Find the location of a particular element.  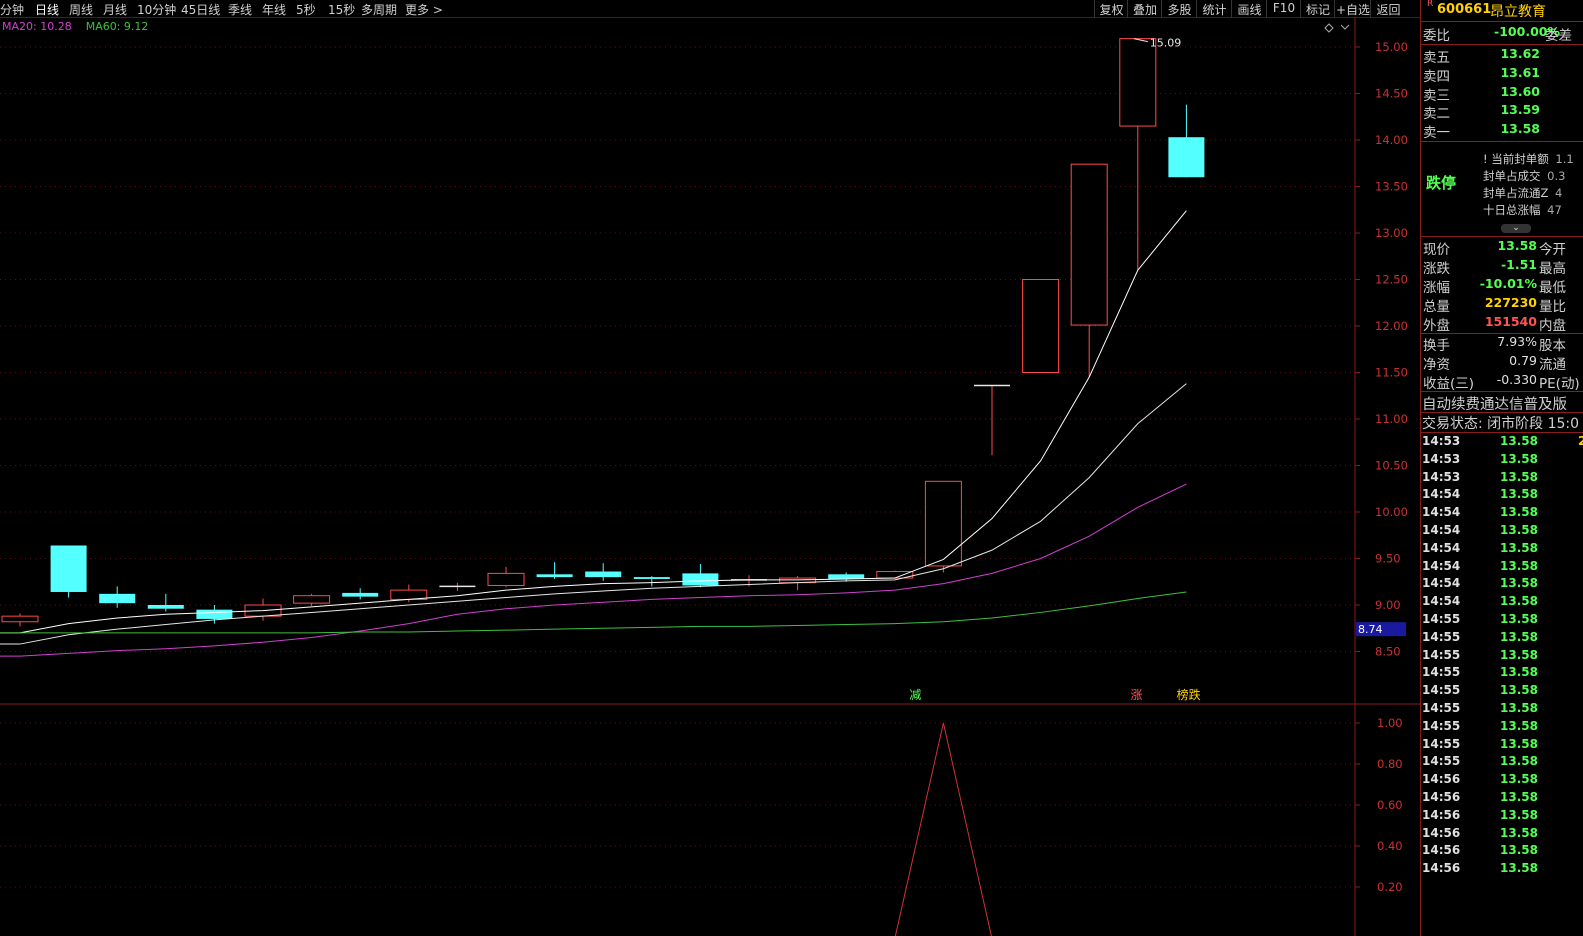

tool-button: 标记 is located at coordinates (1317, 9).